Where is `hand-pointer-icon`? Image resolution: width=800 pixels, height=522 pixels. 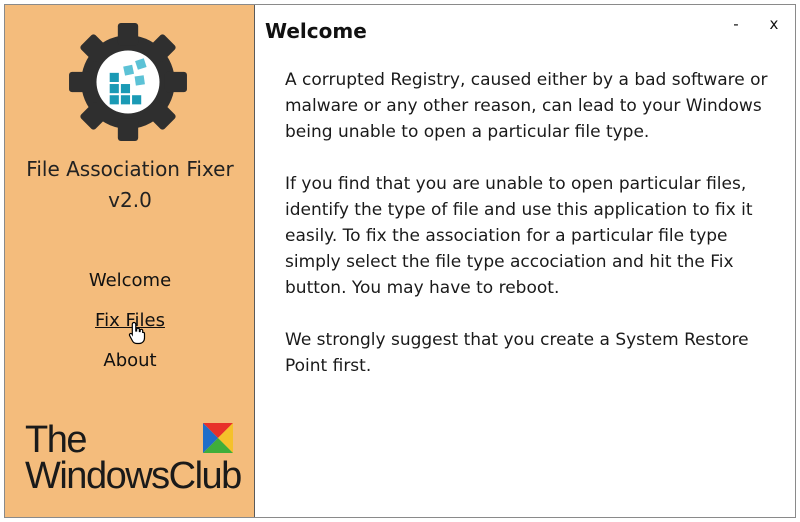
hand-pointer-icon is located at coordinates (137, 333).